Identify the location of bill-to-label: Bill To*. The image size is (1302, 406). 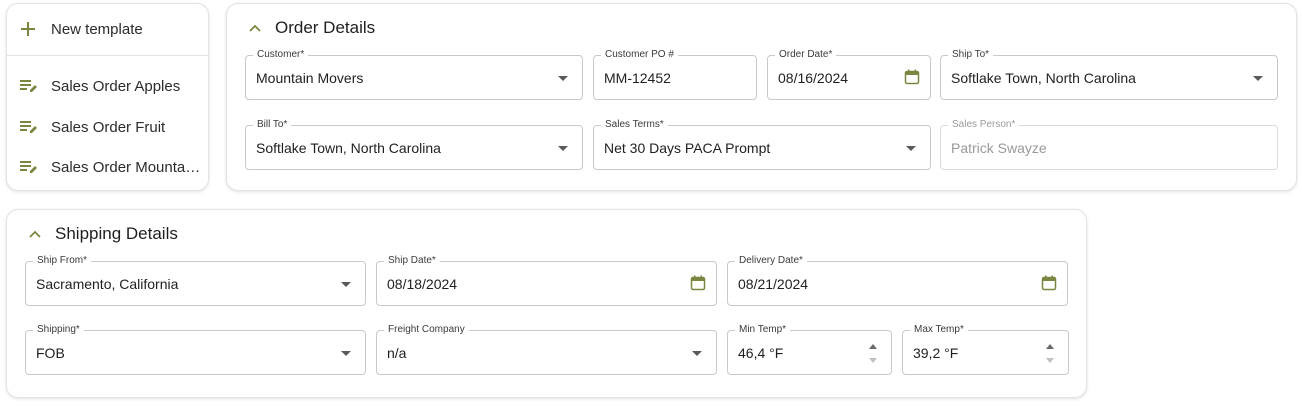
(272, 125).